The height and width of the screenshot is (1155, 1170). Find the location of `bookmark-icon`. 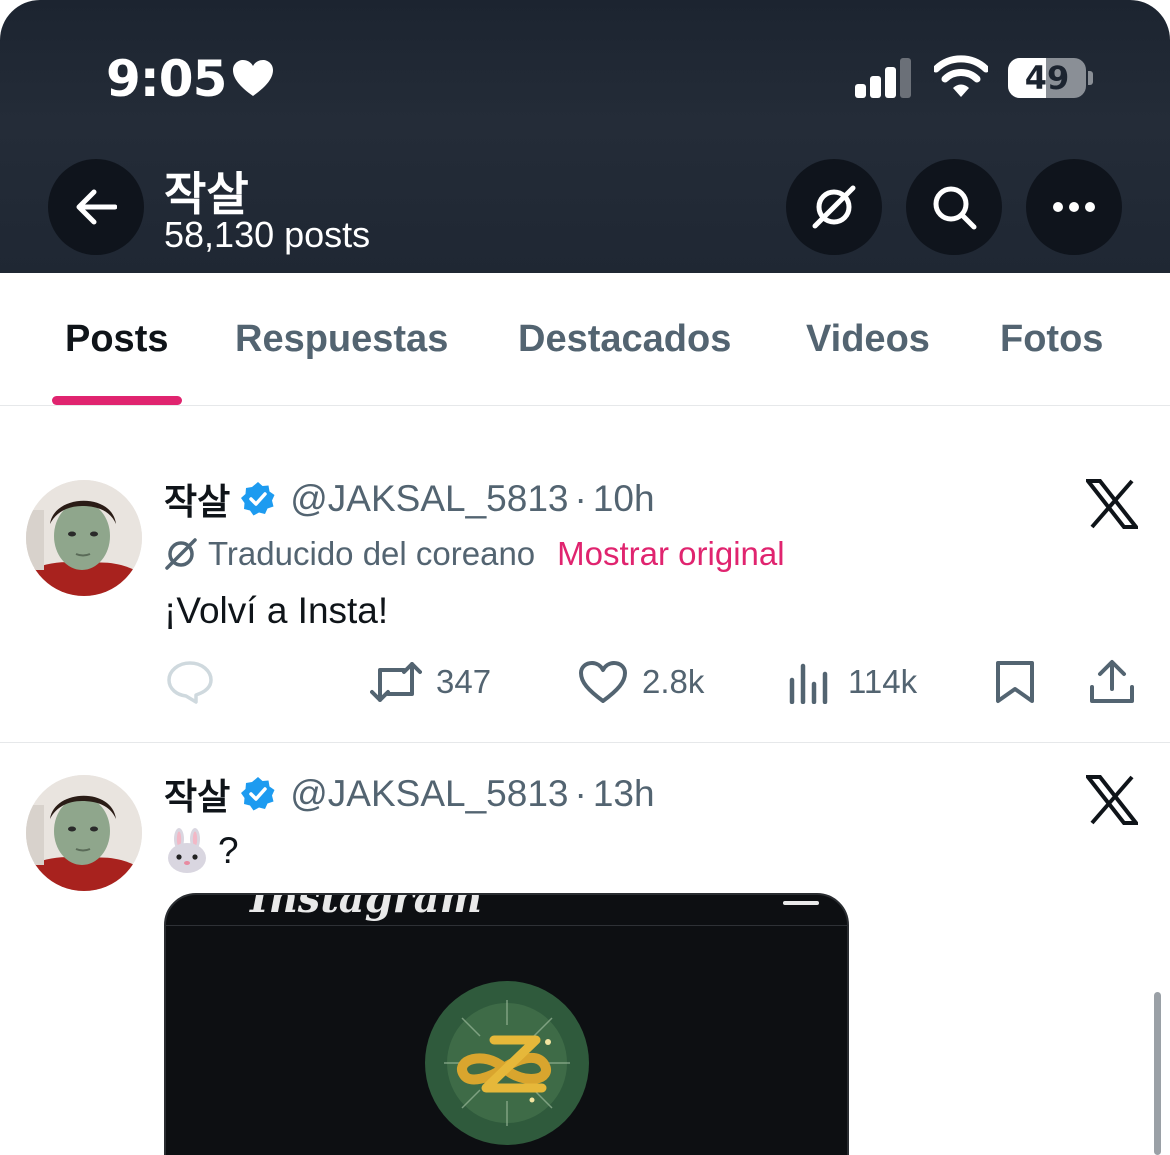

bookmark-icon is located at coordinates (1015, 682).